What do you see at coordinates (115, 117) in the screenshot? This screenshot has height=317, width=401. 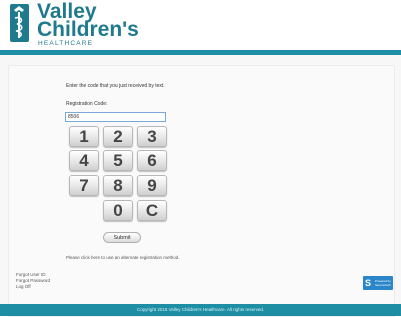 I see `registration-code-input` at bounding box center [115, 117].